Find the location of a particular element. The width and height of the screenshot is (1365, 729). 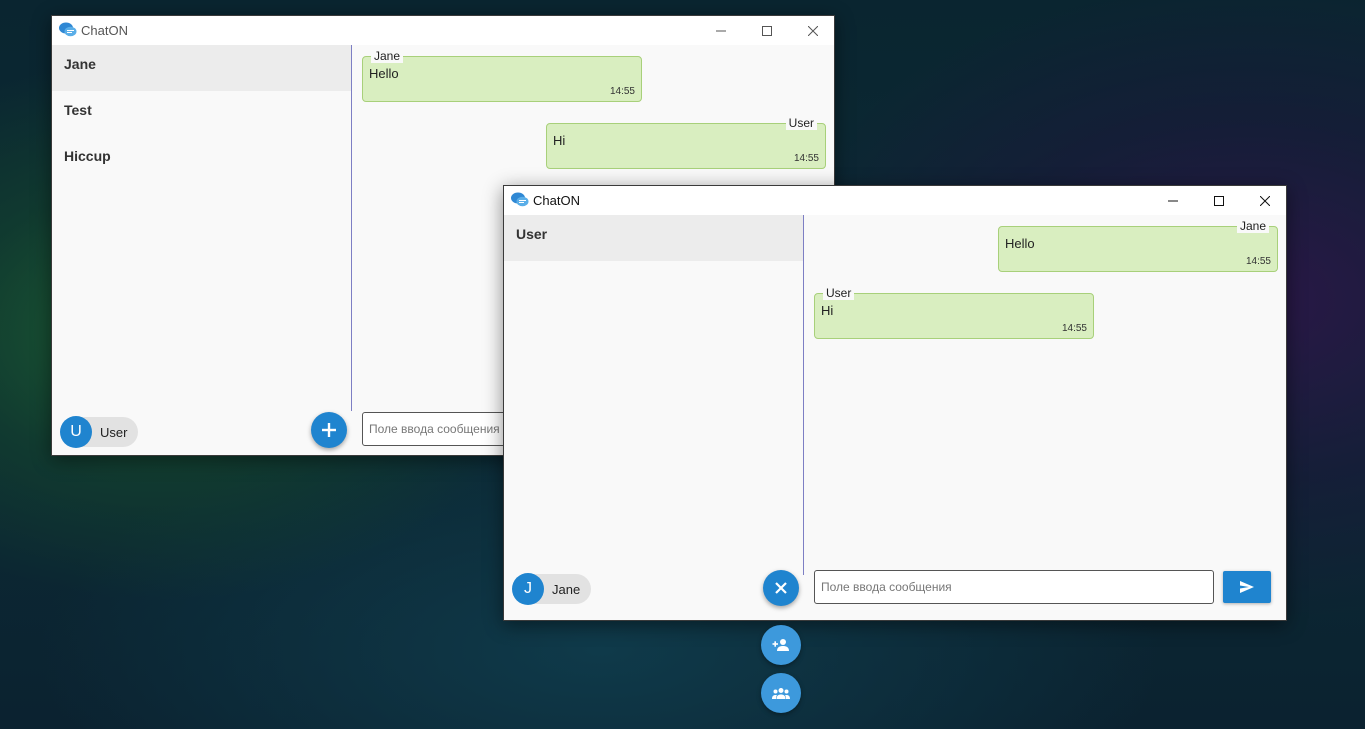

avatar: J is located at coordinates (528, 589).